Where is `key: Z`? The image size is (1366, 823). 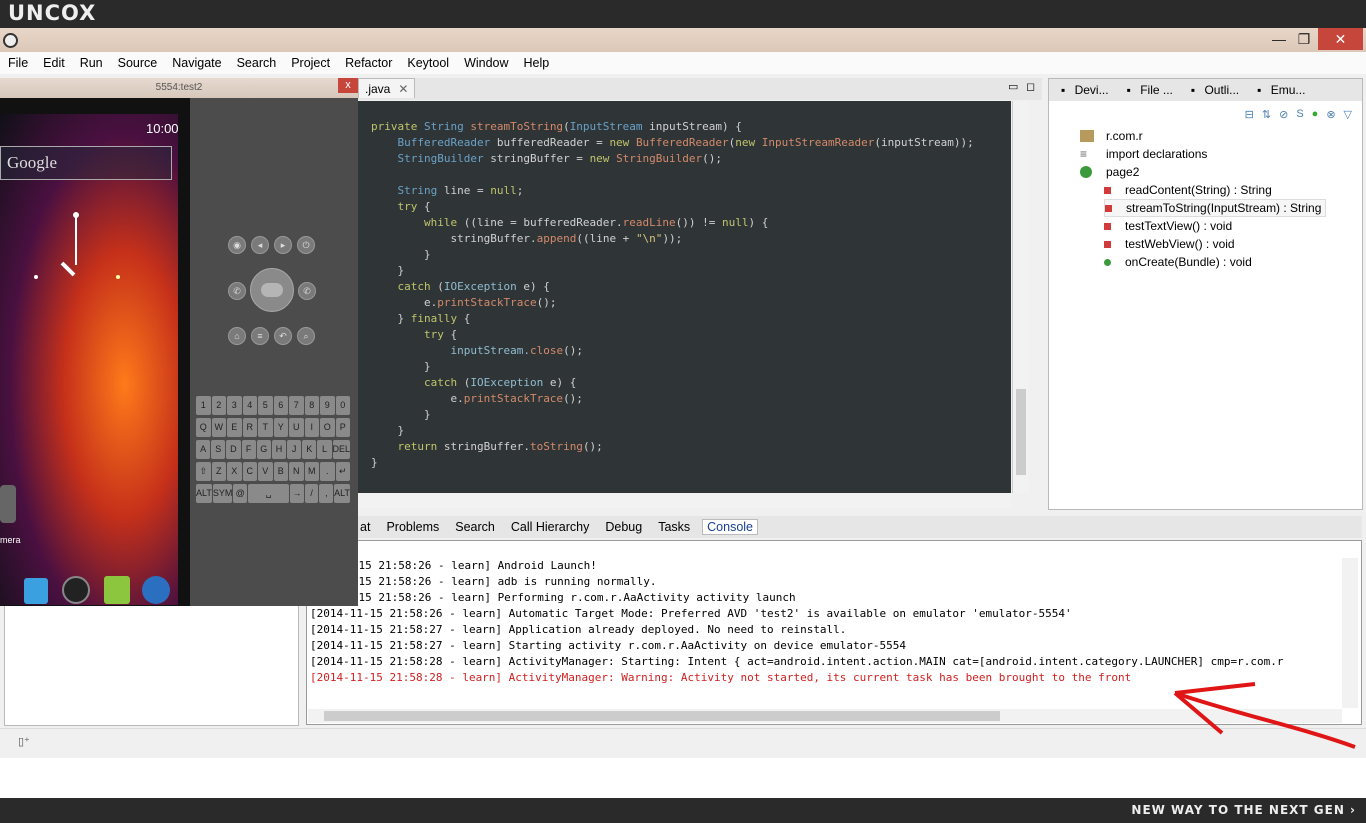 key: Z is located at coordinates (218, 471).